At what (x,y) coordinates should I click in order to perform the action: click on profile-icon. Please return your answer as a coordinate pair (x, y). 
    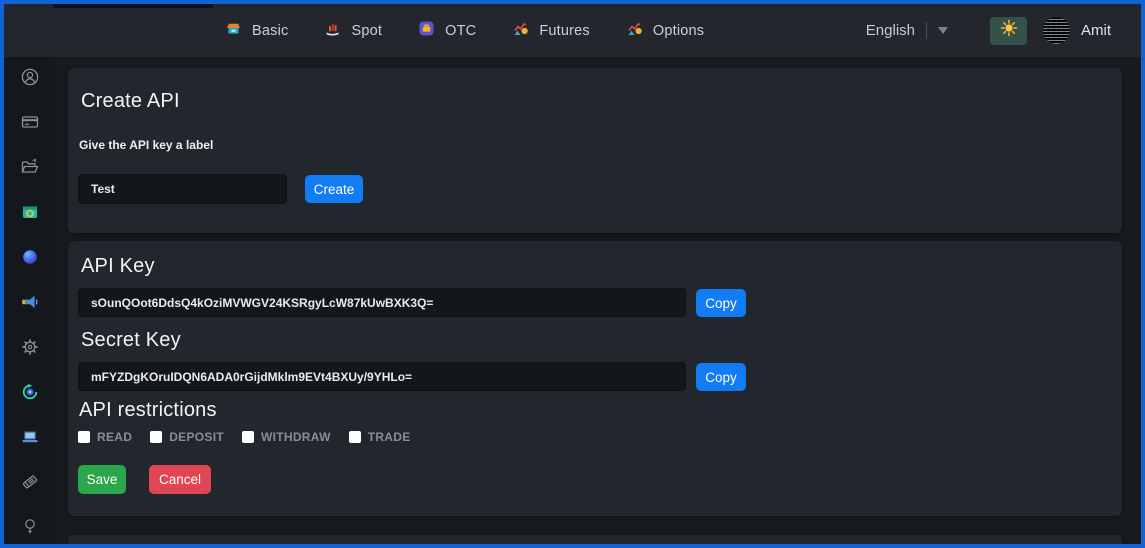
    Looking at the image, I should click on (30, 76).